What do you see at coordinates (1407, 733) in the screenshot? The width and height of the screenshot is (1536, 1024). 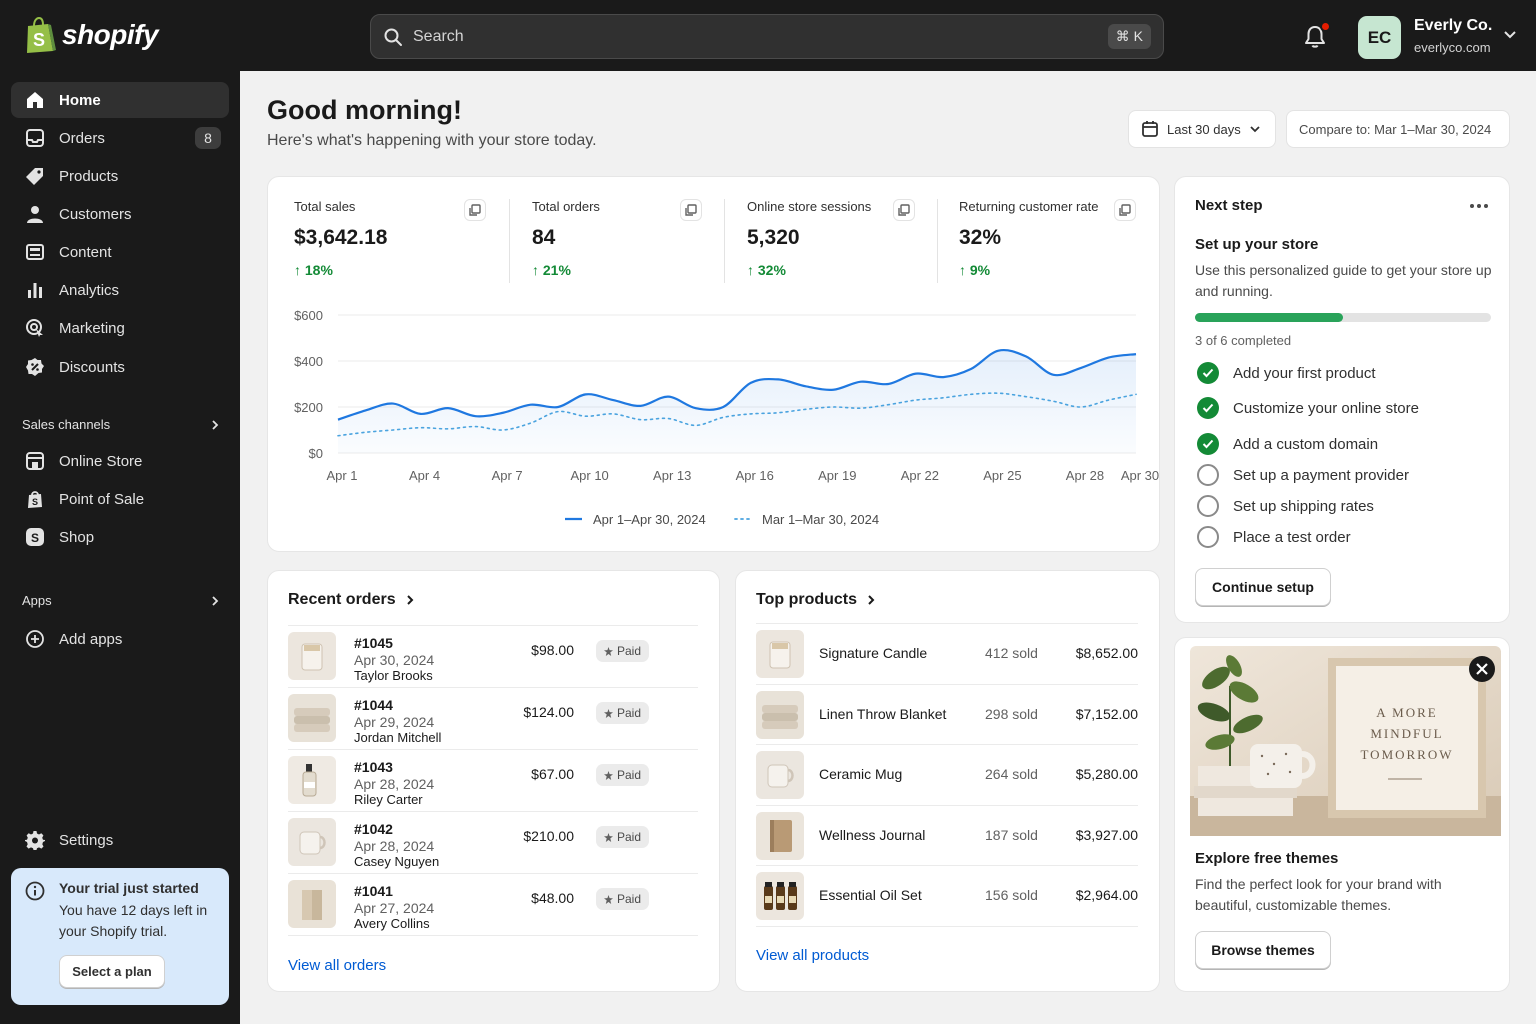 I see `poster-text: A MORE MINDFUL TOMORROW` at bounding box center [1407, 733].